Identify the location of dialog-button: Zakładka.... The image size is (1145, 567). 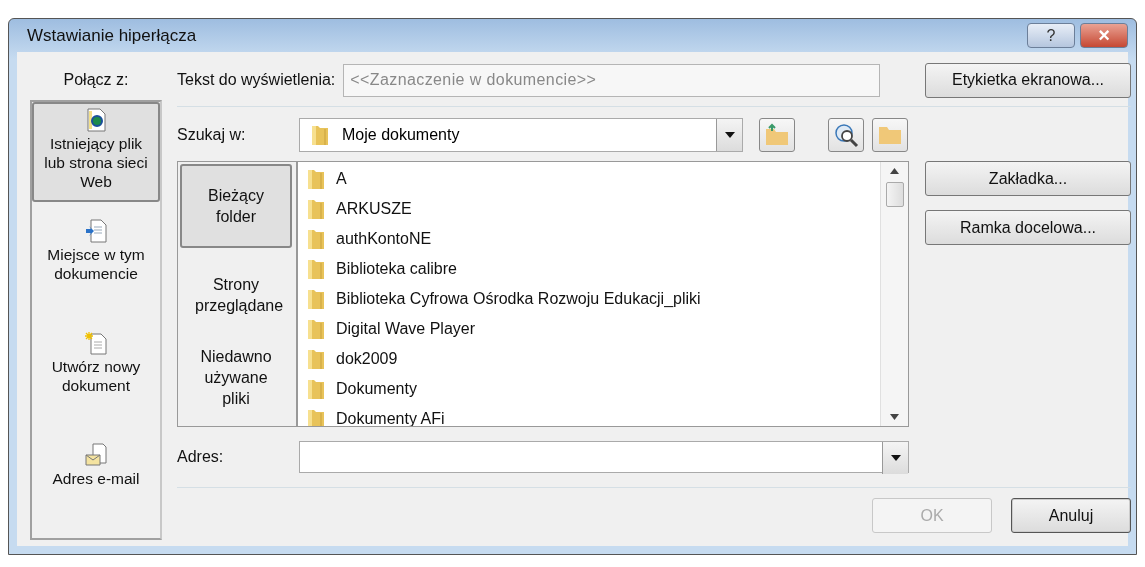
(1028, 178).